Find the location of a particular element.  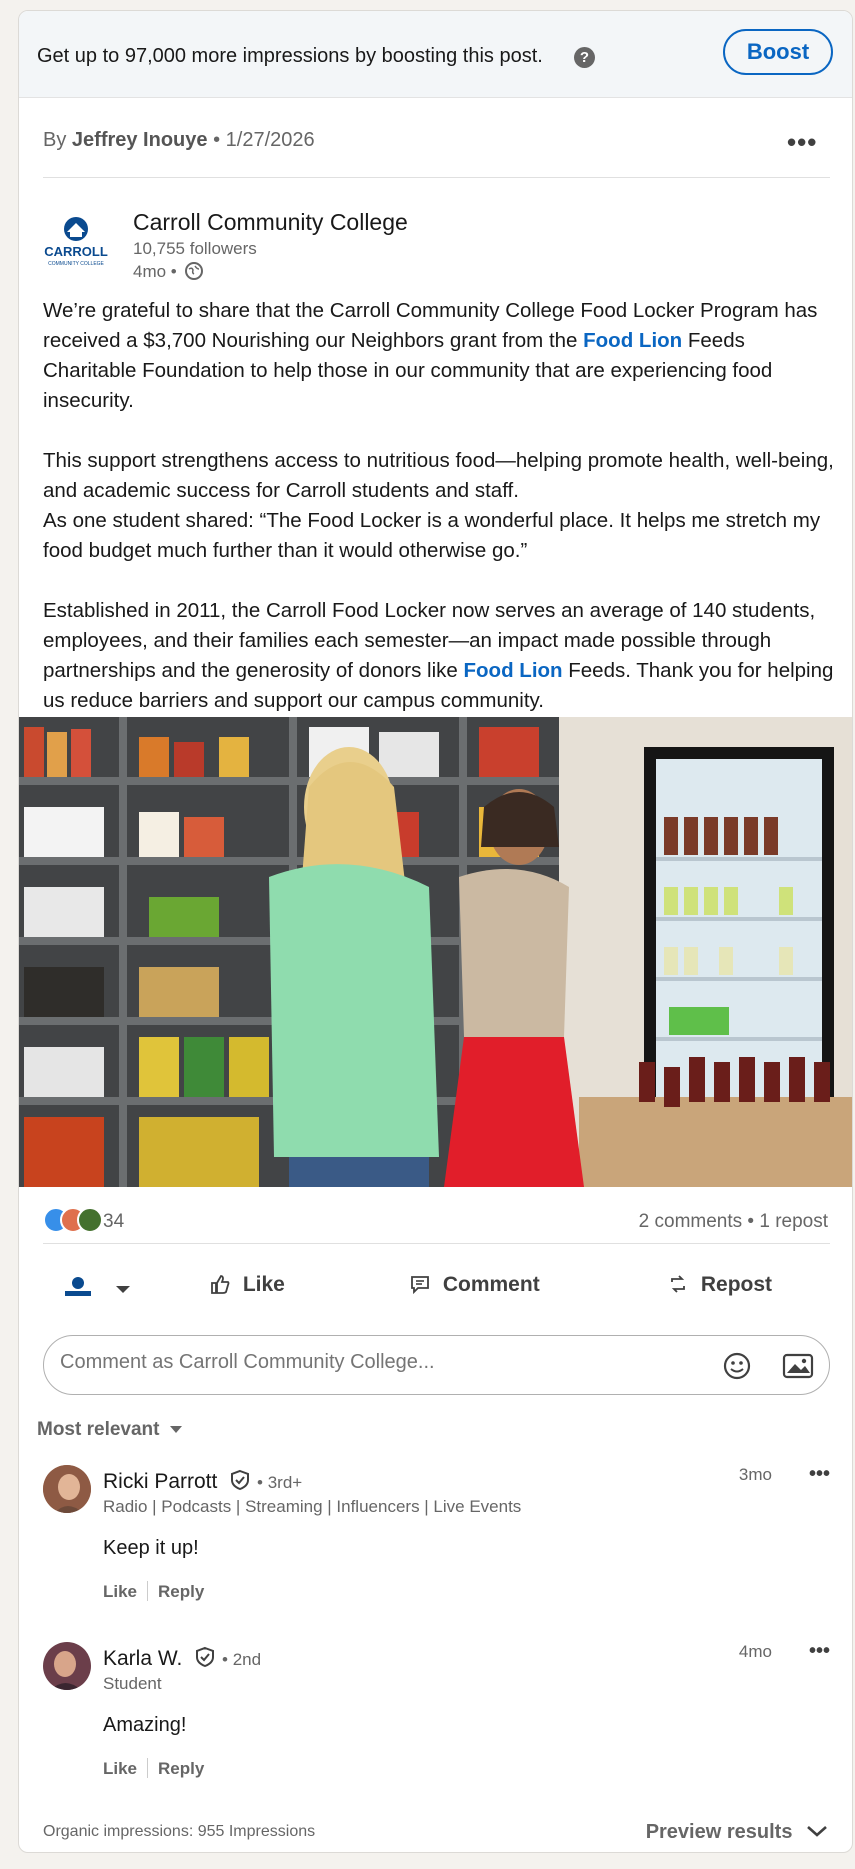

org-followers: 10,755 followers is located at coordinates (195, 248).